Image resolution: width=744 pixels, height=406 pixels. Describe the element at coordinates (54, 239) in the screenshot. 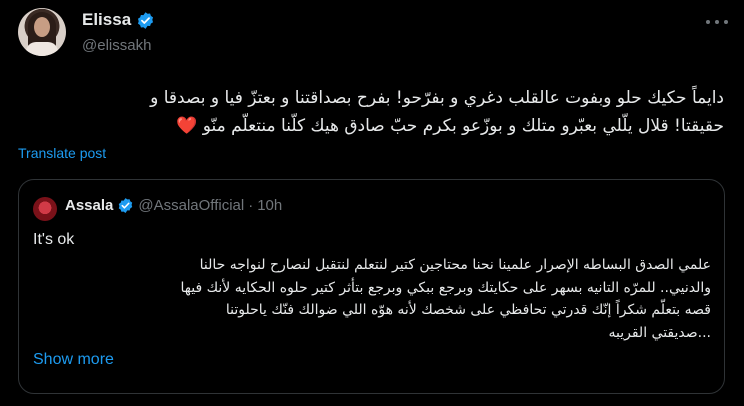

I see `quoted-first-line: It's ok` at that location.